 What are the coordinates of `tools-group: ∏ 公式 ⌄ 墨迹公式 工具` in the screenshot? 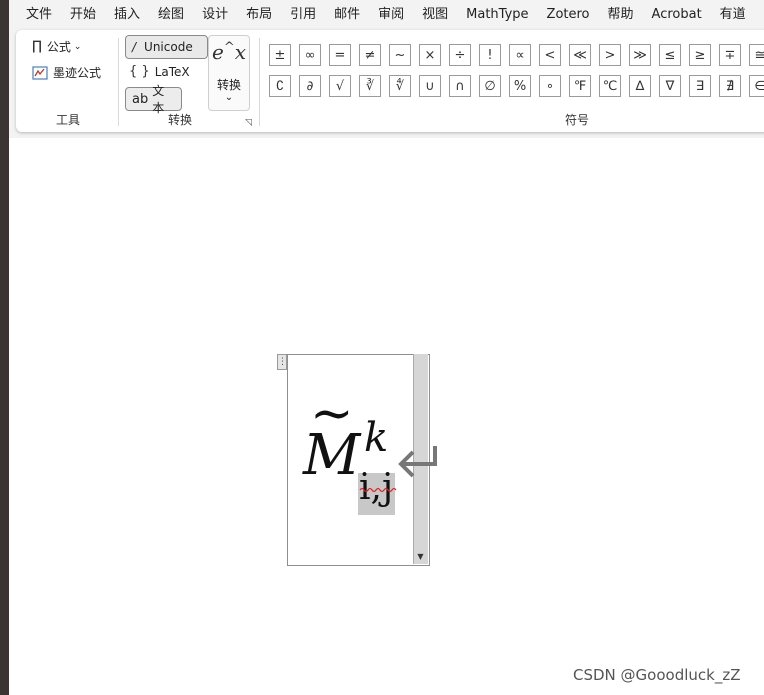 It's located at (66, 81).